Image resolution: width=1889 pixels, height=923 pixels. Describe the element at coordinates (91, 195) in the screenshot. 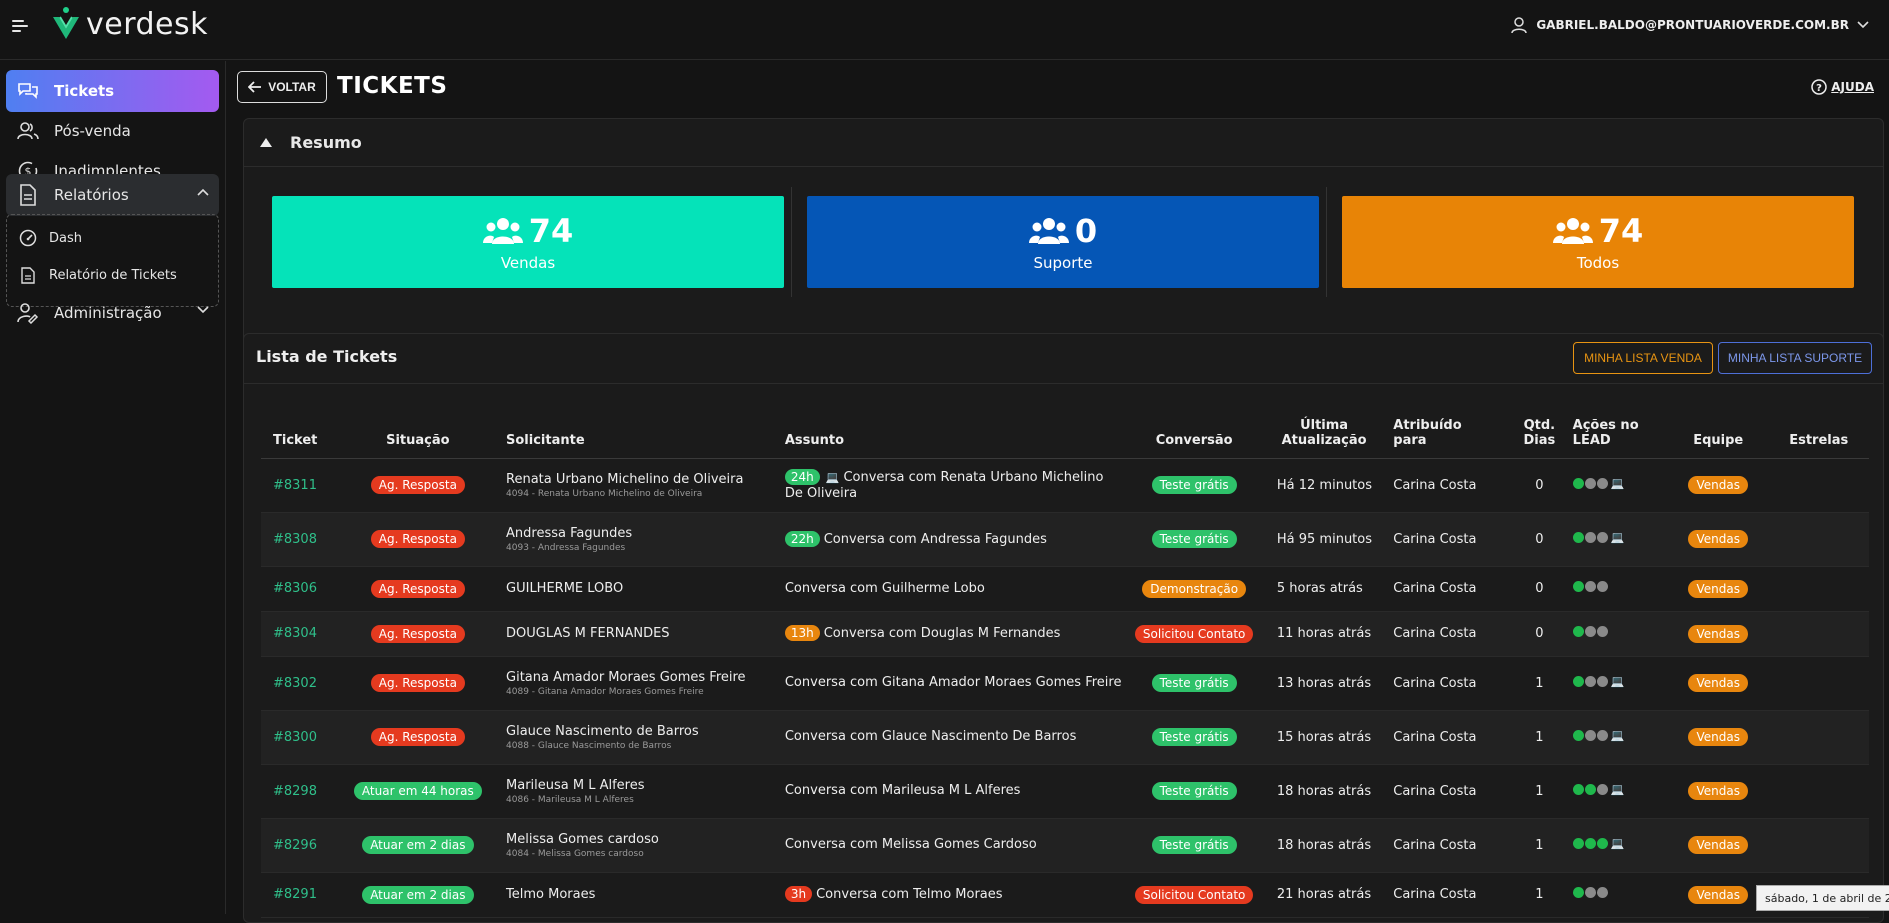

I see `sidebar-item-label: Relatórios` at that location.